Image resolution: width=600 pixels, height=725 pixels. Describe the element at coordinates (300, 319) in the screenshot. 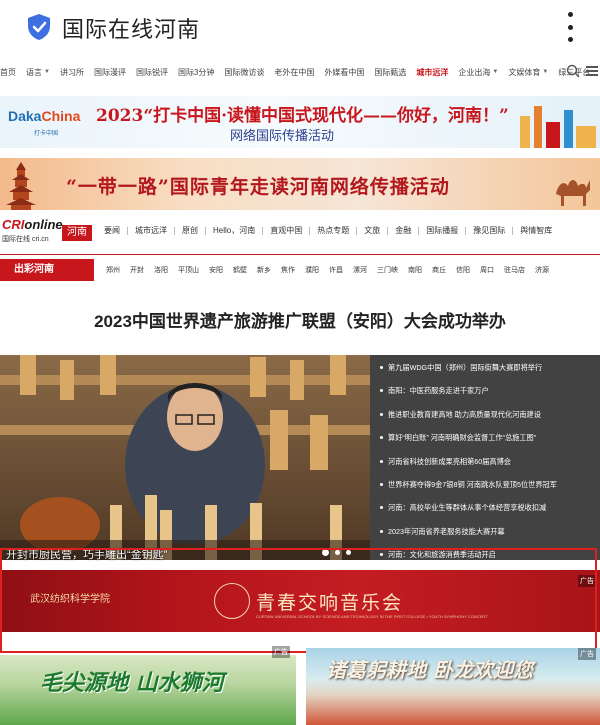

I see `headline: 2023中国世界遗产旅游推广联盟（安阳）大会成功举办` at that location.